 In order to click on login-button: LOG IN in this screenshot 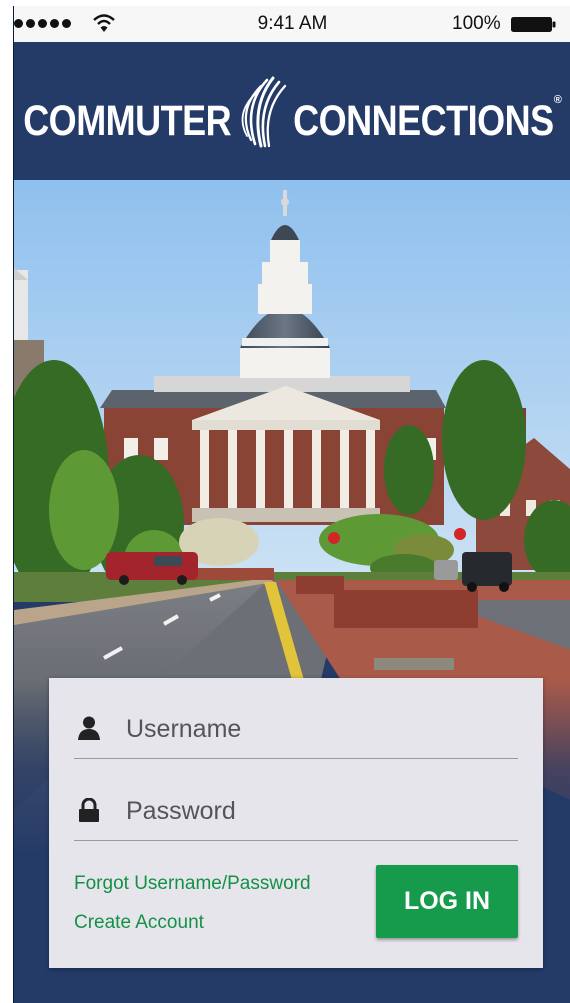, I will do `click(447, 901)`.